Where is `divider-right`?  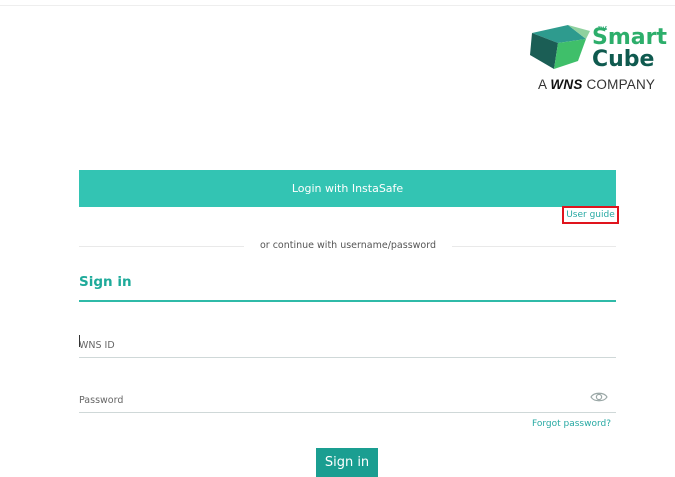
divider-right is located at coordinates (534, 246).